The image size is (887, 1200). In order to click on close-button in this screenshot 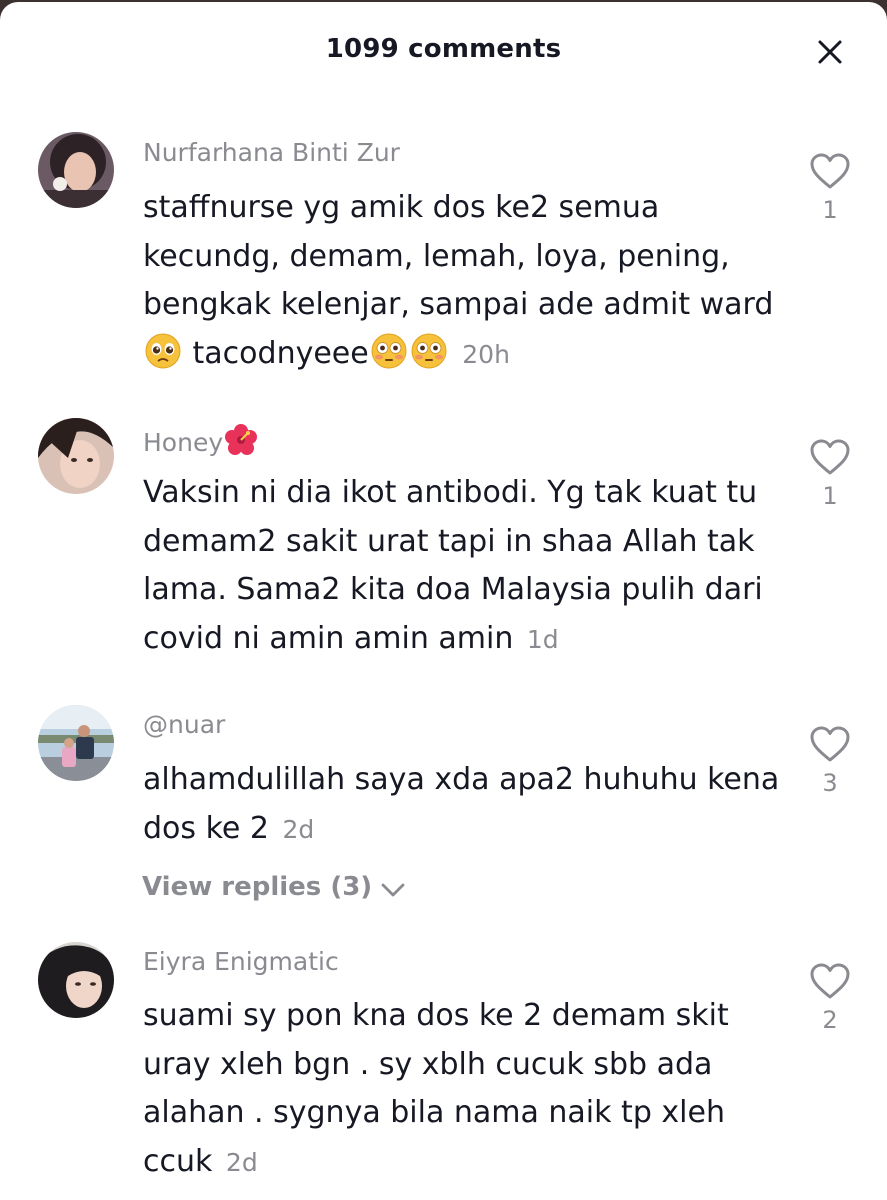, I will do `click(830, 52)`.